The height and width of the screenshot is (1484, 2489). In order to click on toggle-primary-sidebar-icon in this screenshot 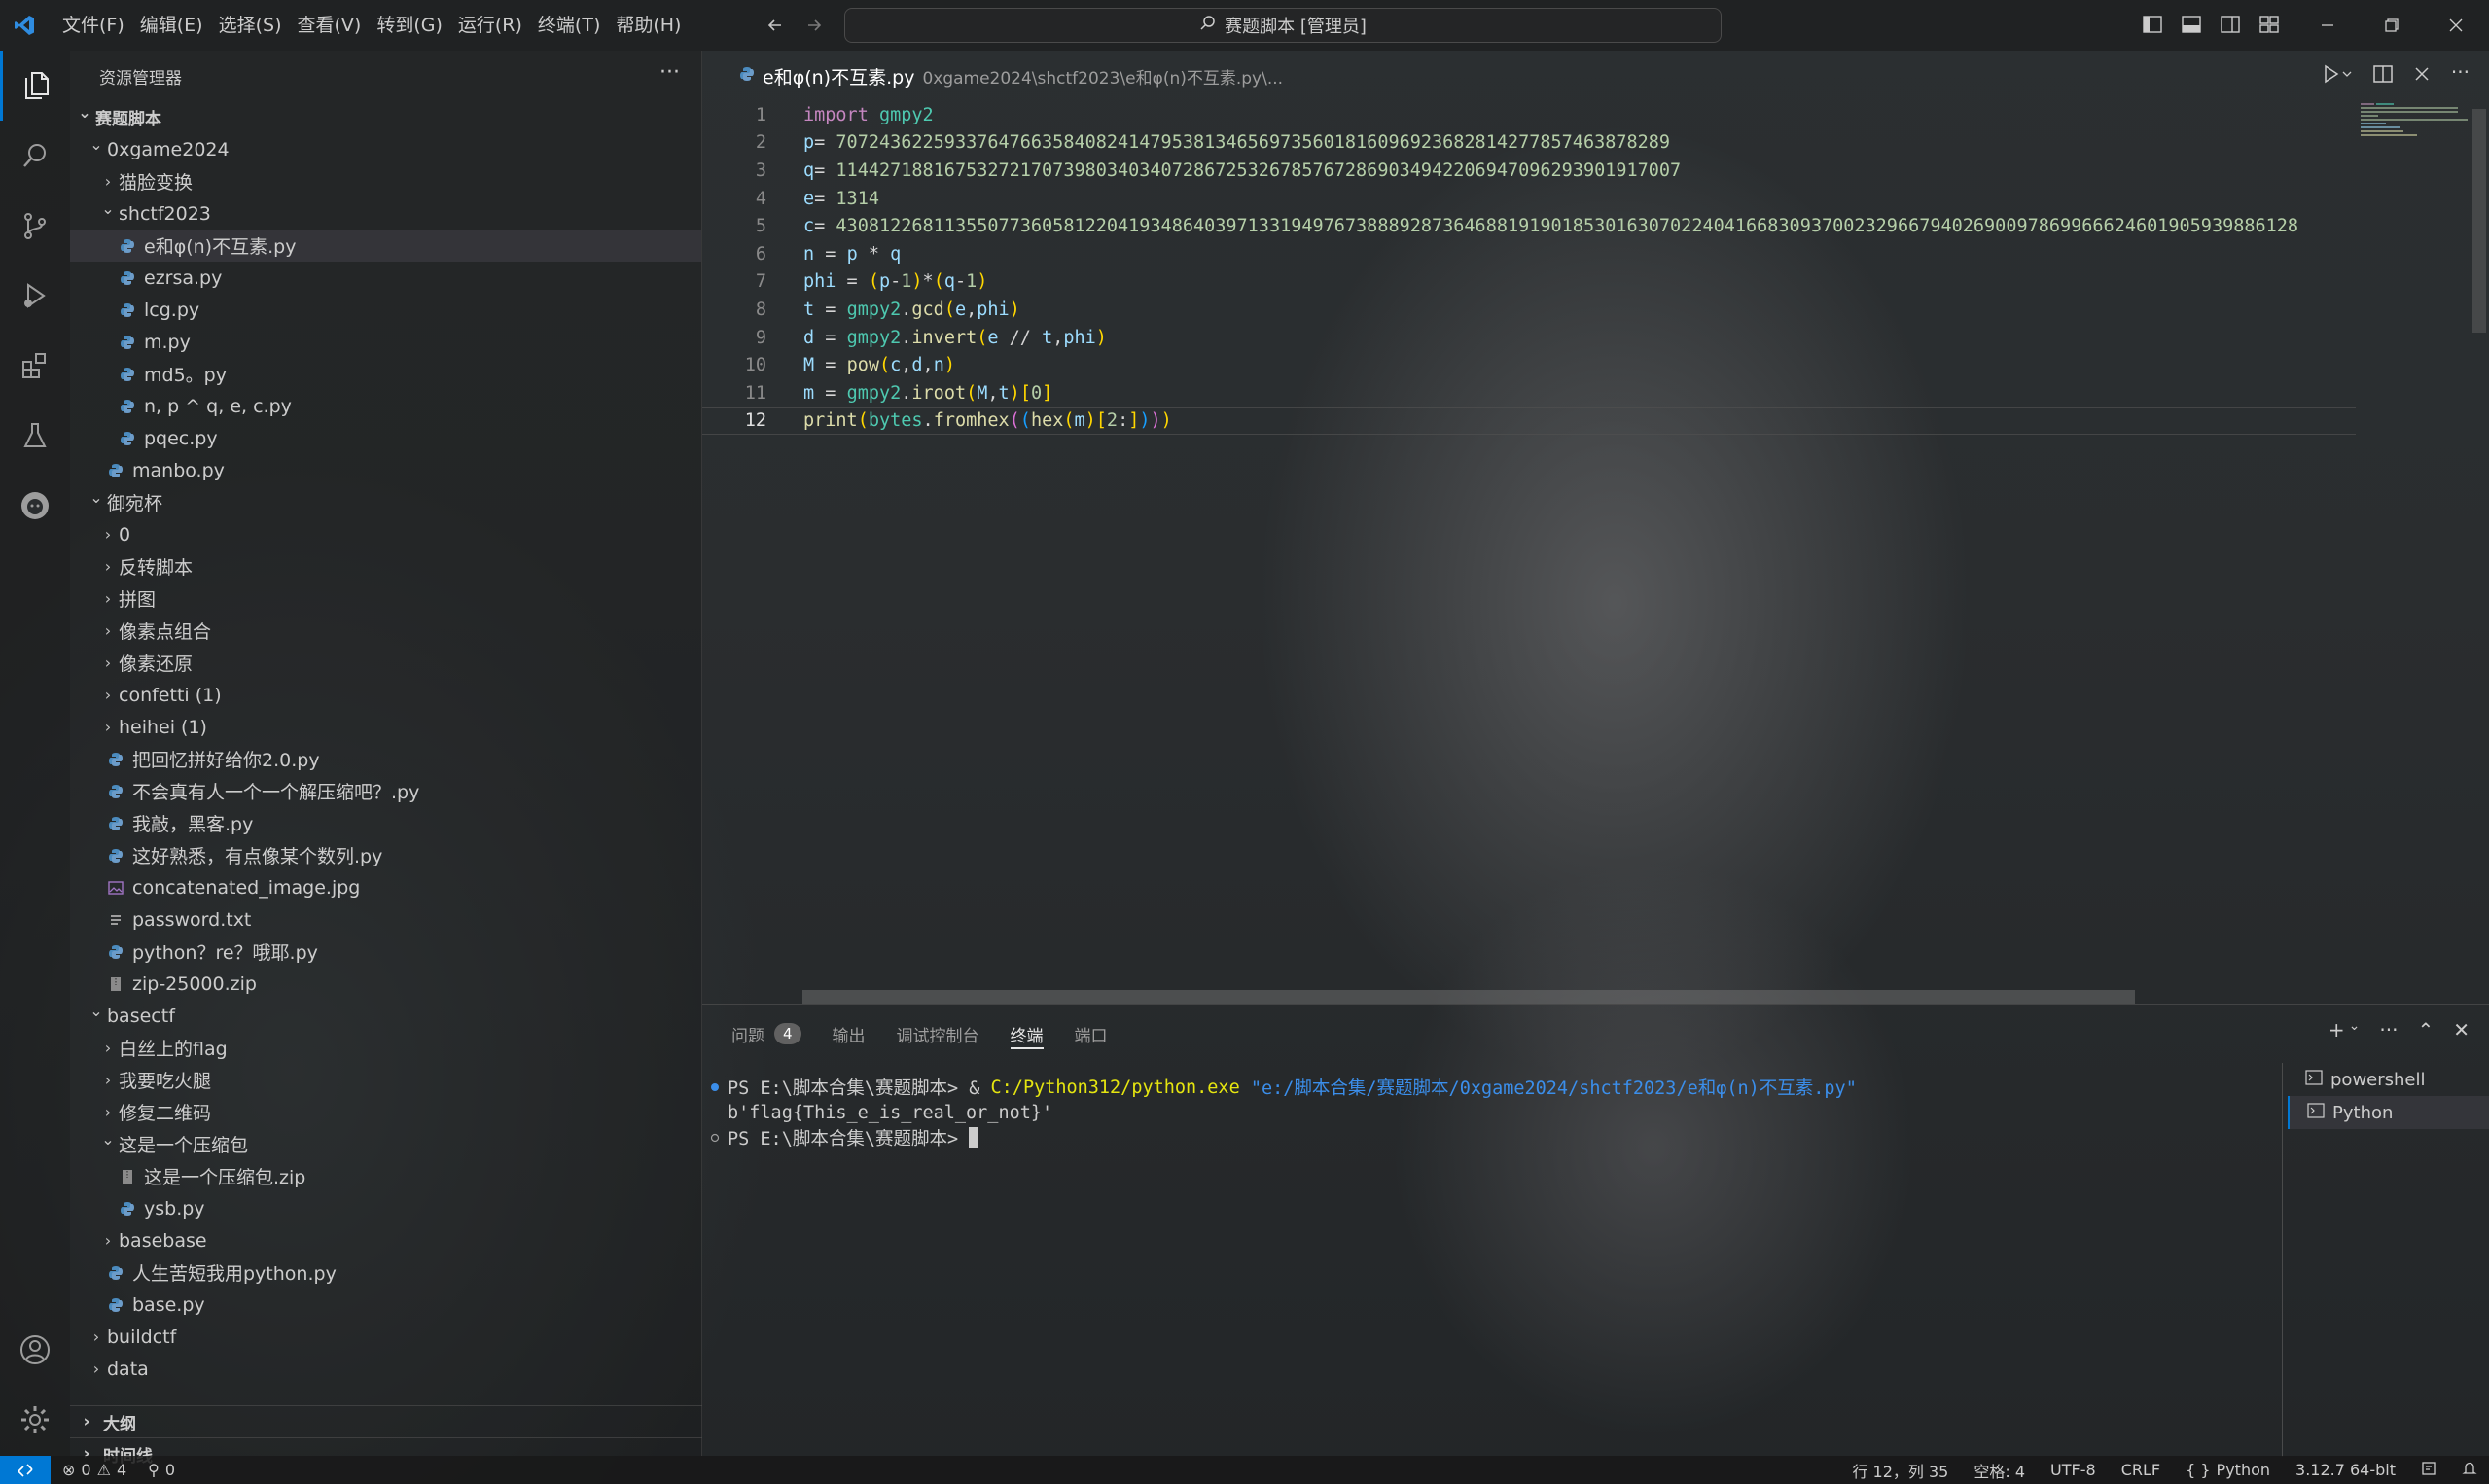, I will do `click(2152, 25)`.